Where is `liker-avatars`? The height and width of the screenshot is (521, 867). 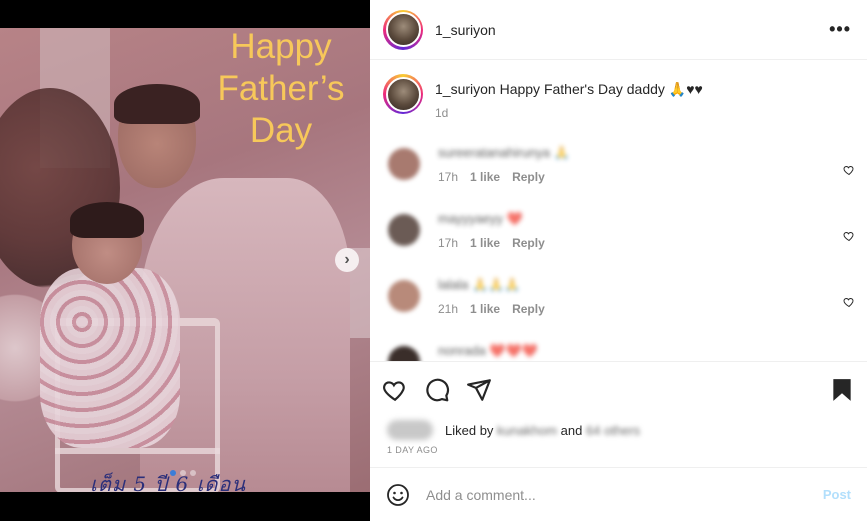 liker-avatars is located at coordinates (410, 430).